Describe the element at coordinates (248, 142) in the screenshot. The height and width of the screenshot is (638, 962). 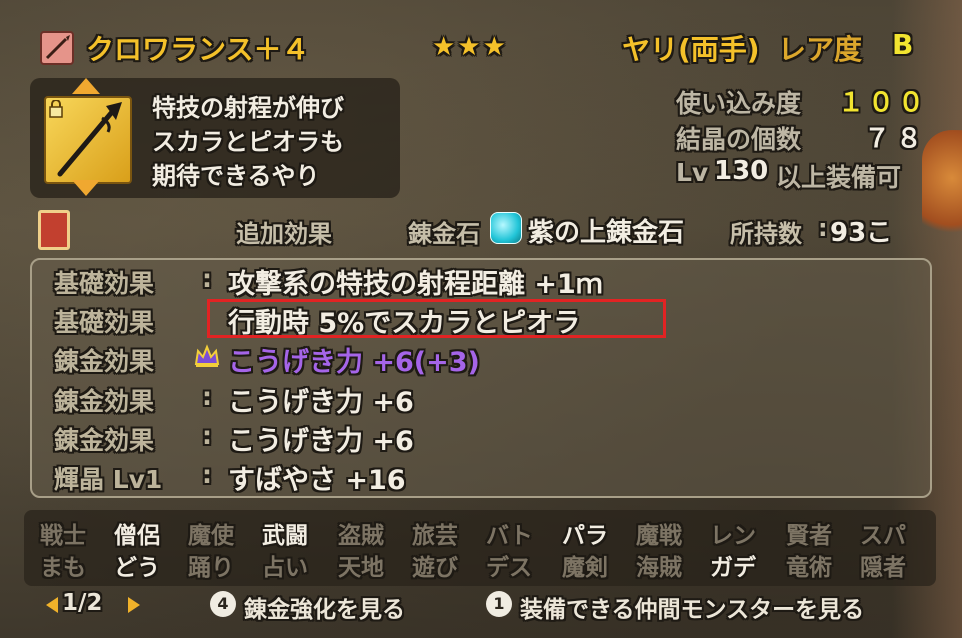
I see `description-line: スカラとピオラも` at that location.